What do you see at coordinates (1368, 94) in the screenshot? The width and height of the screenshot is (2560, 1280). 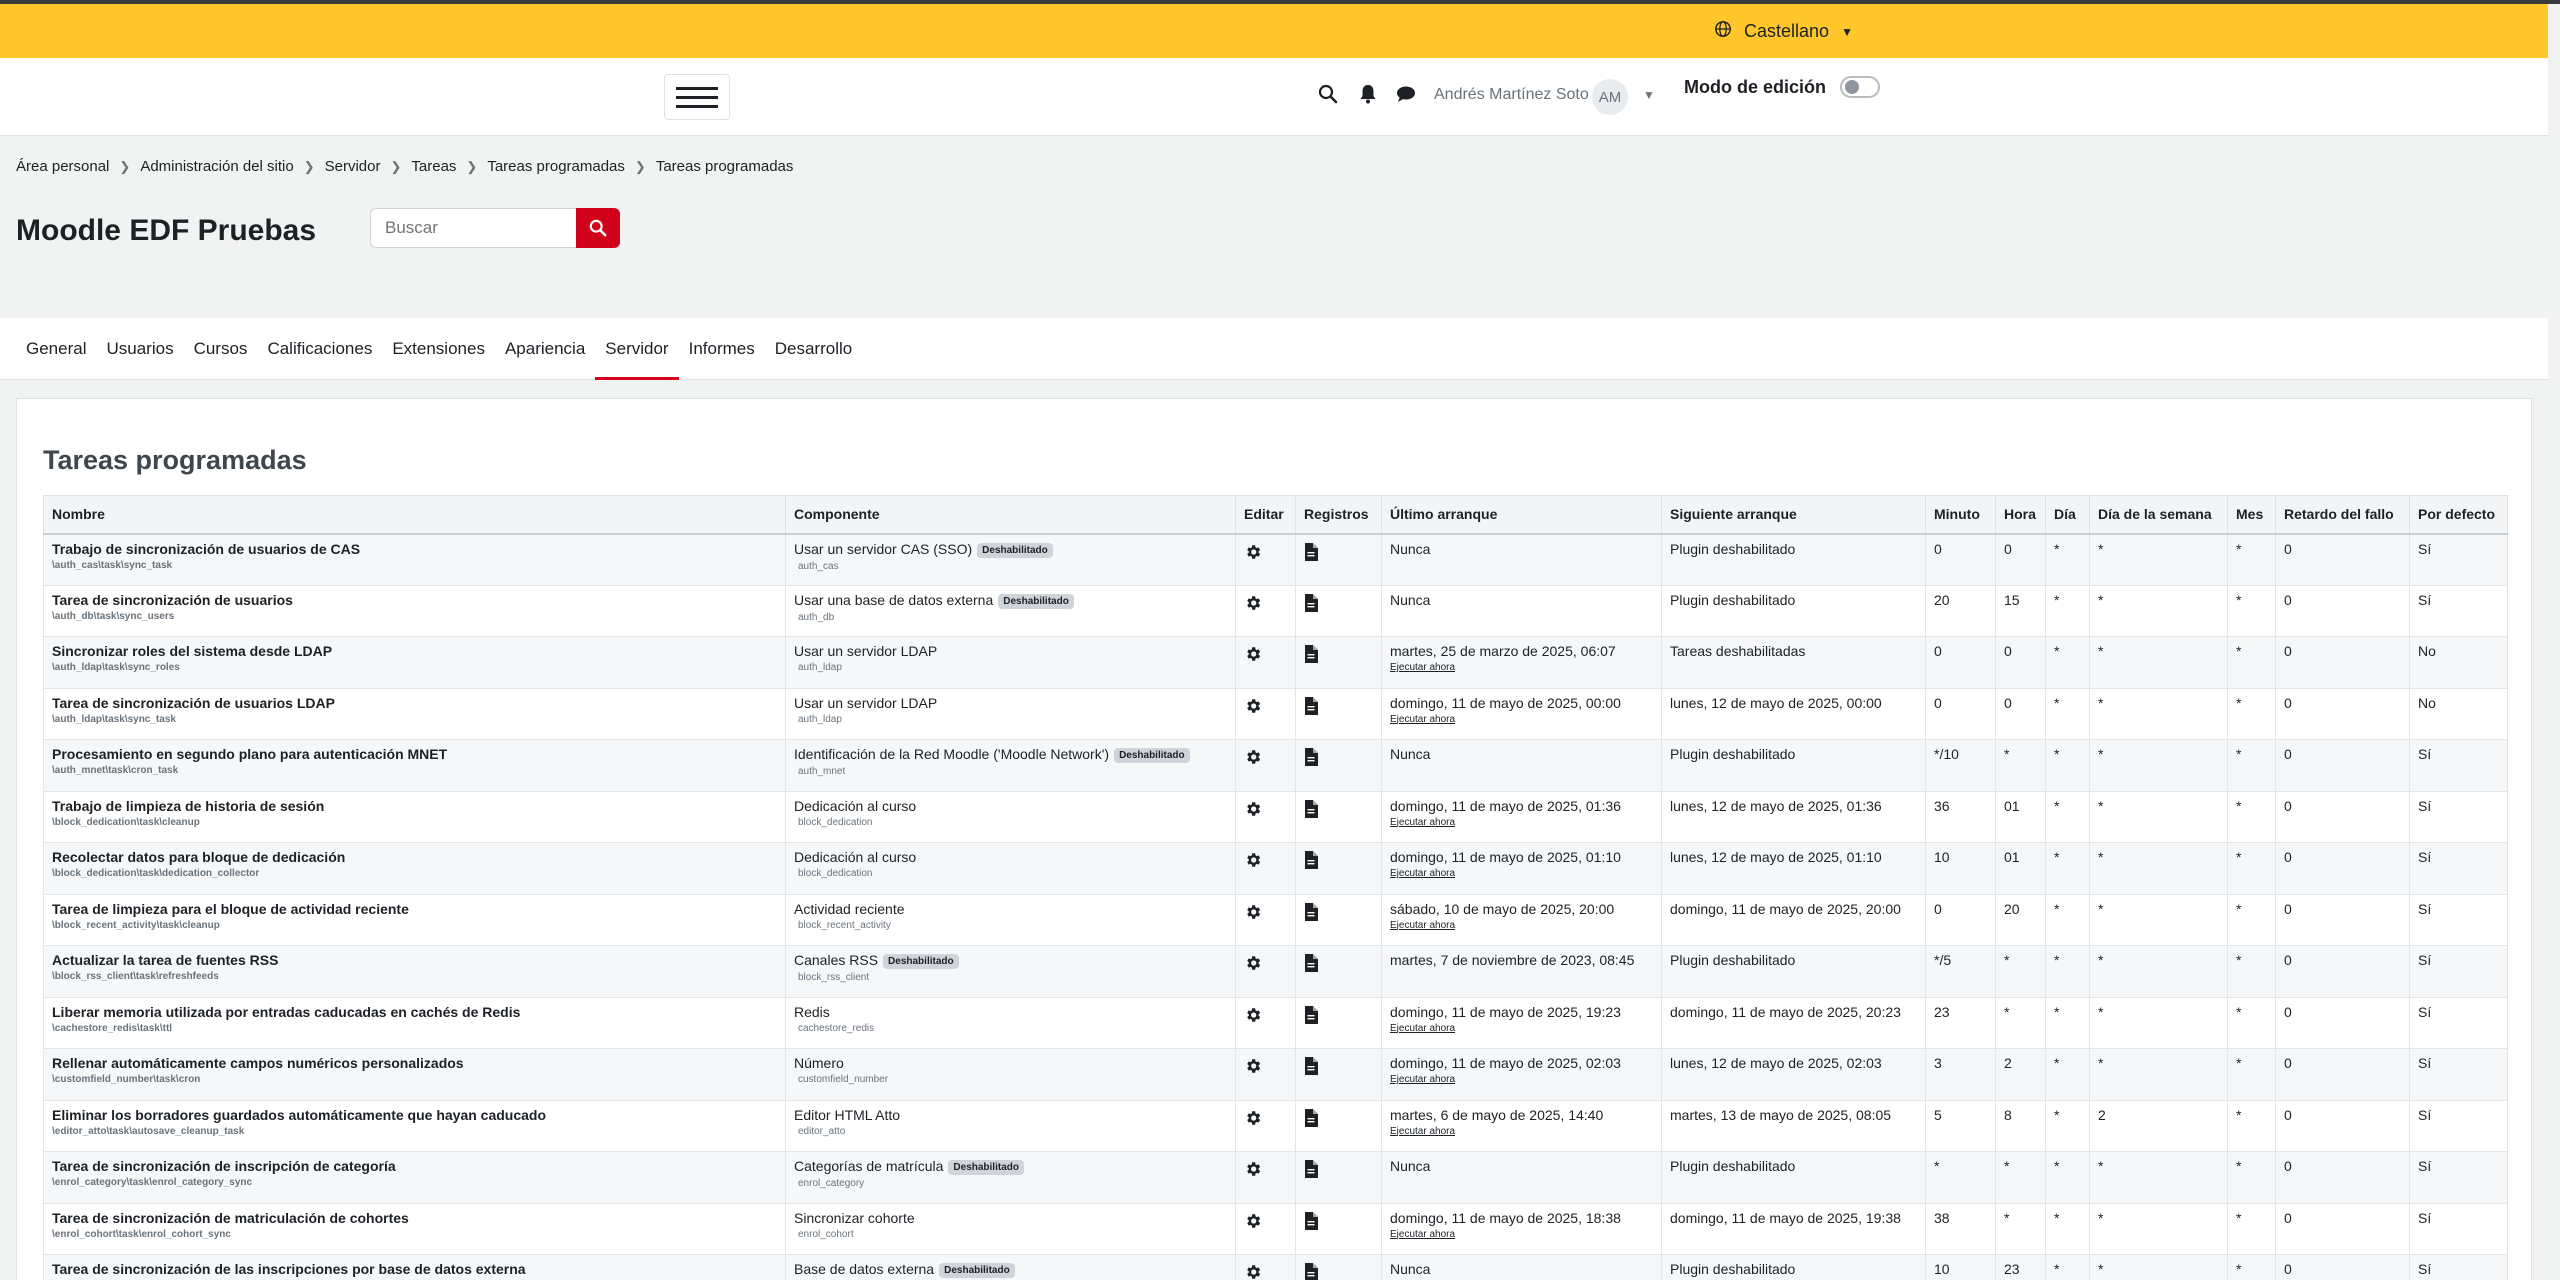 I see `bell-icon` at bounding box center [1368, 94].